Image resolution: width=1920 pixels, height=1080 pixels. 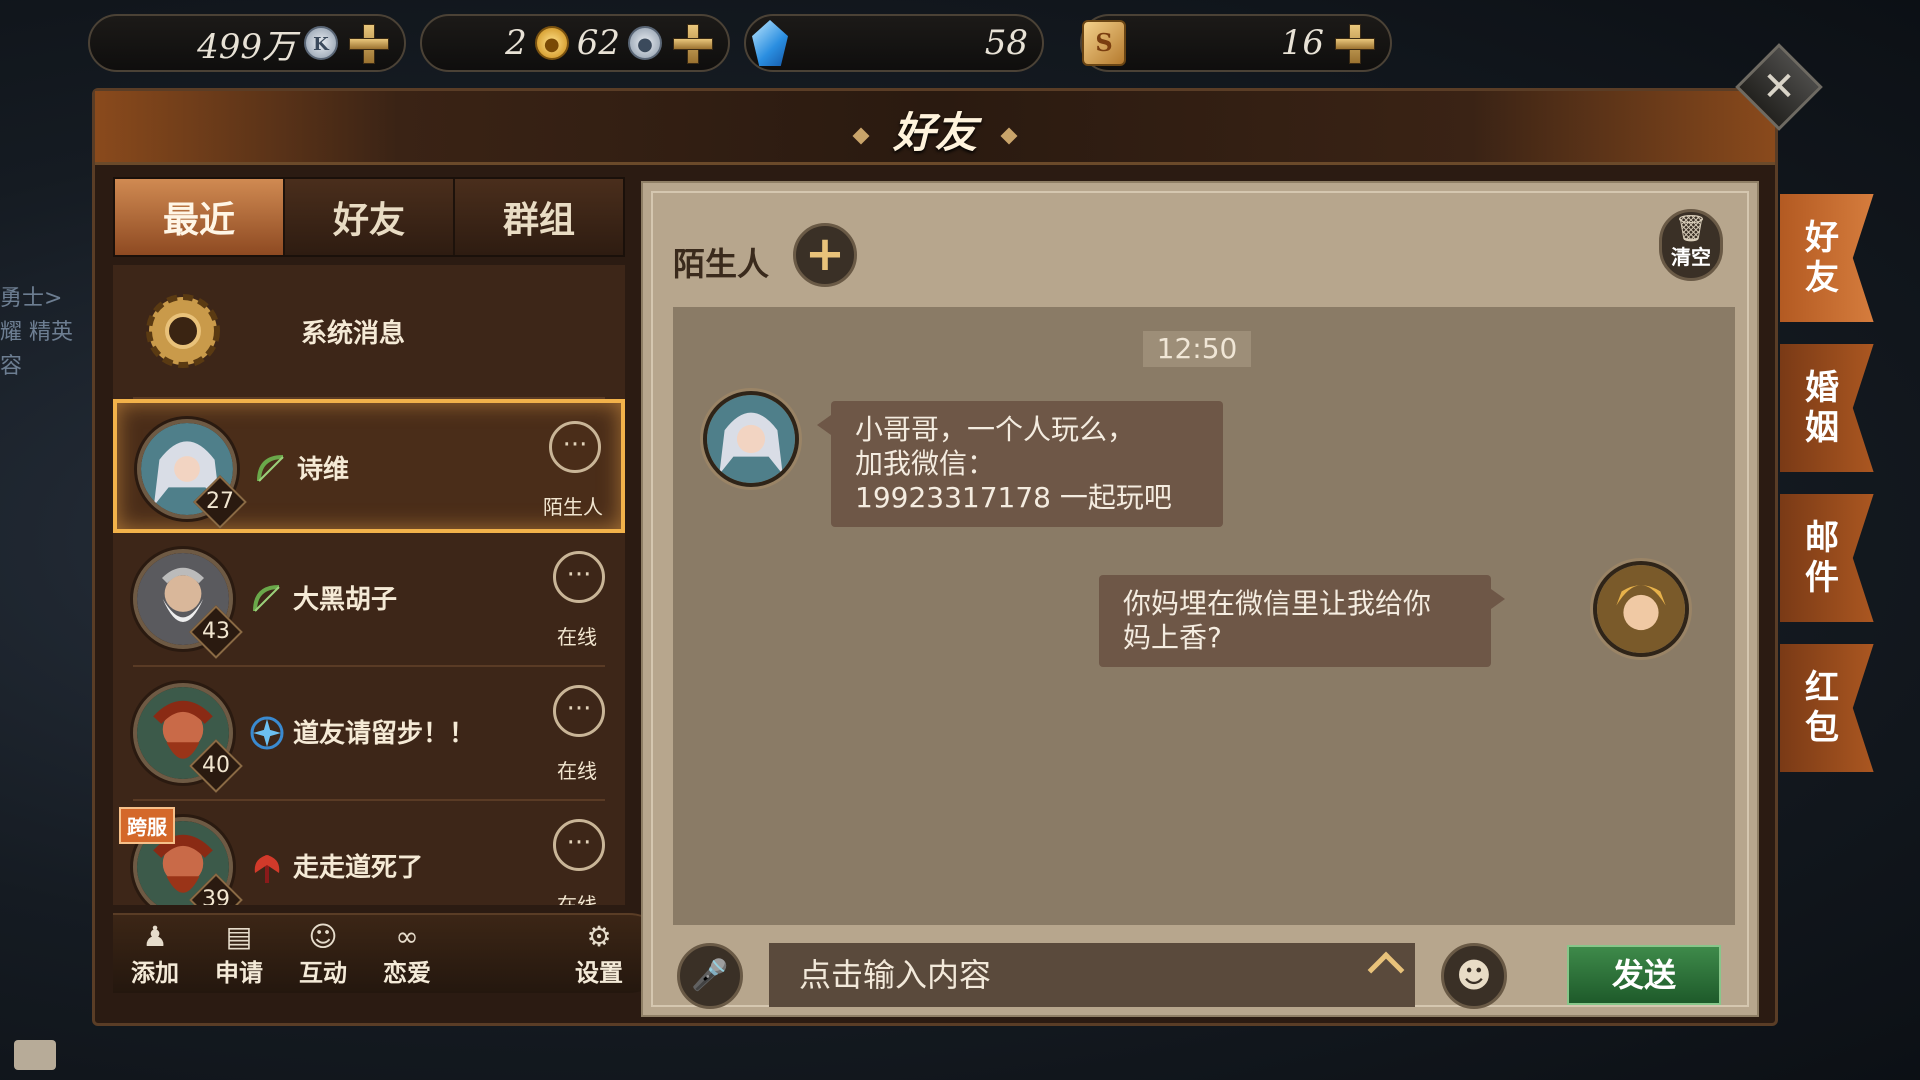 What do you see at coordinates (1822, 558) in the screenshot?
I see `side-tab-label: 邮件` at bounding box center [1822, 558].